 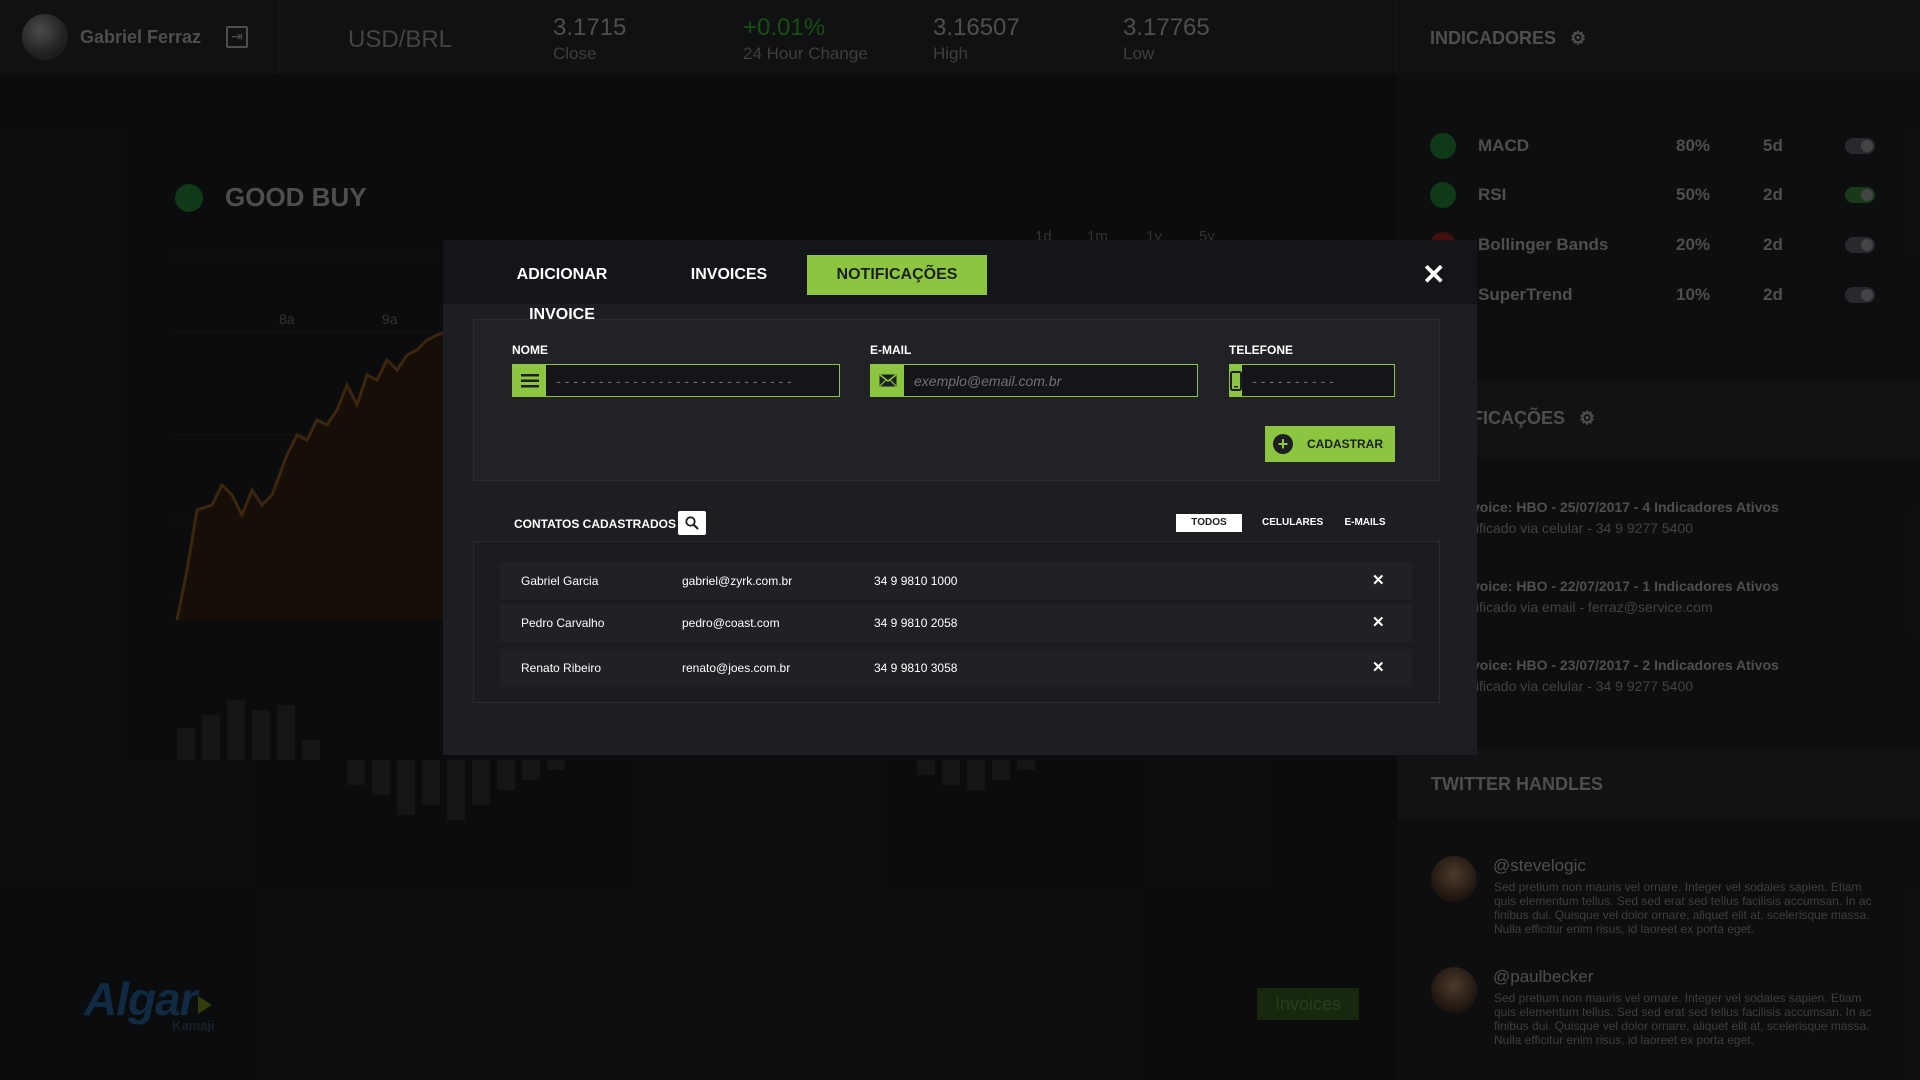 I want to click on register-button: + CADASTRAR, so click(x=1330, y=444).